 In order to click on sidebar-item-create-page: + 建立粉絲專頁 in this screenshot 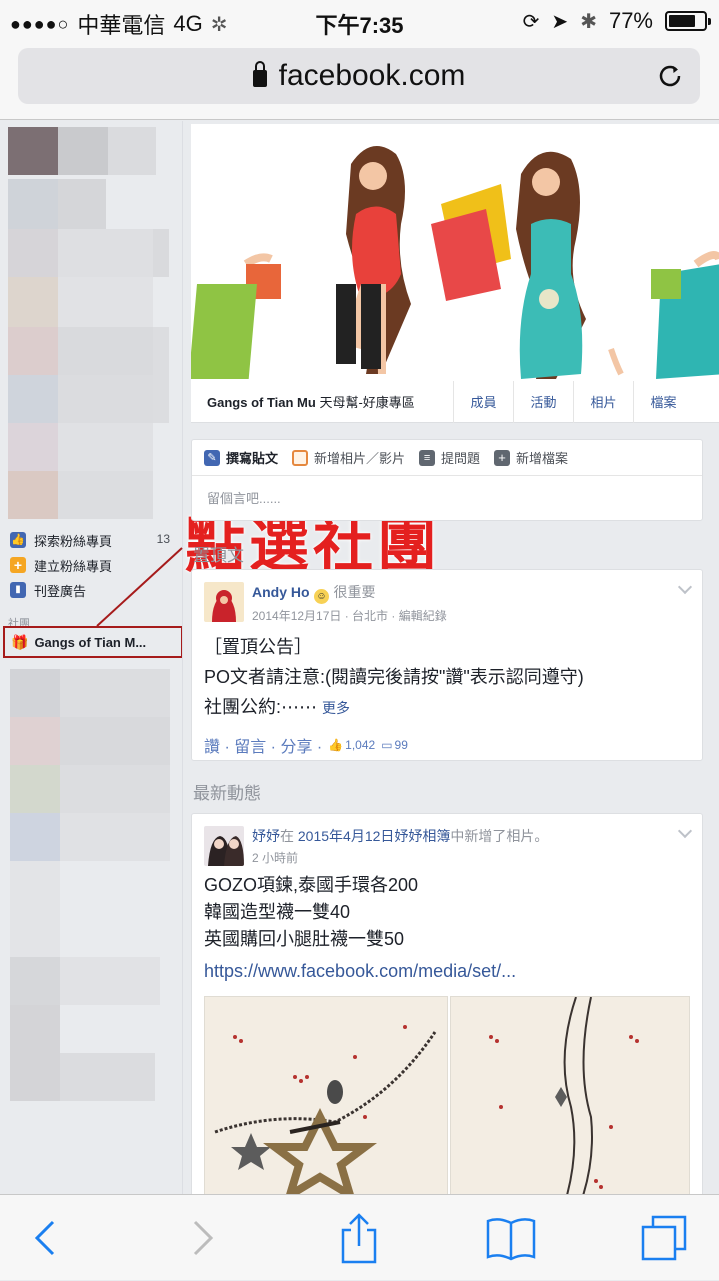, I will do `click(61, 565)`.